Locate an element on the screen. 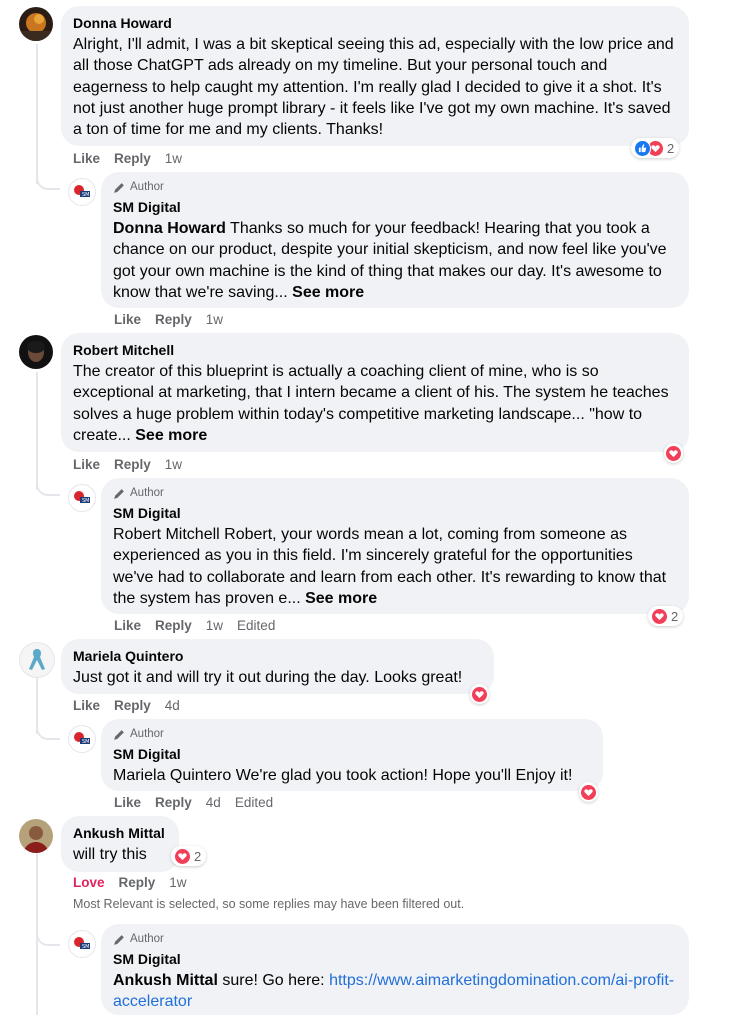 This screenshot has height=1015, width=731. comment-actions: Love Reply 1w is located at coordinates (137, 882).